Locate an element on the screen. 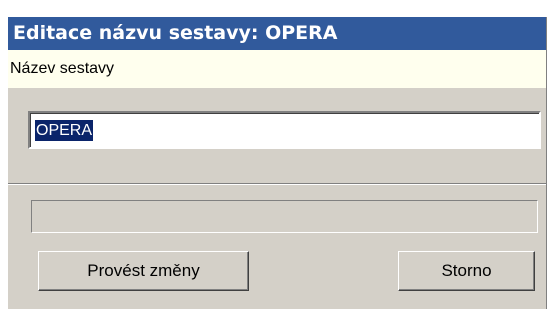 The image size is (558, 309). cancel-button: Storno is located at coordinates (466, 271).